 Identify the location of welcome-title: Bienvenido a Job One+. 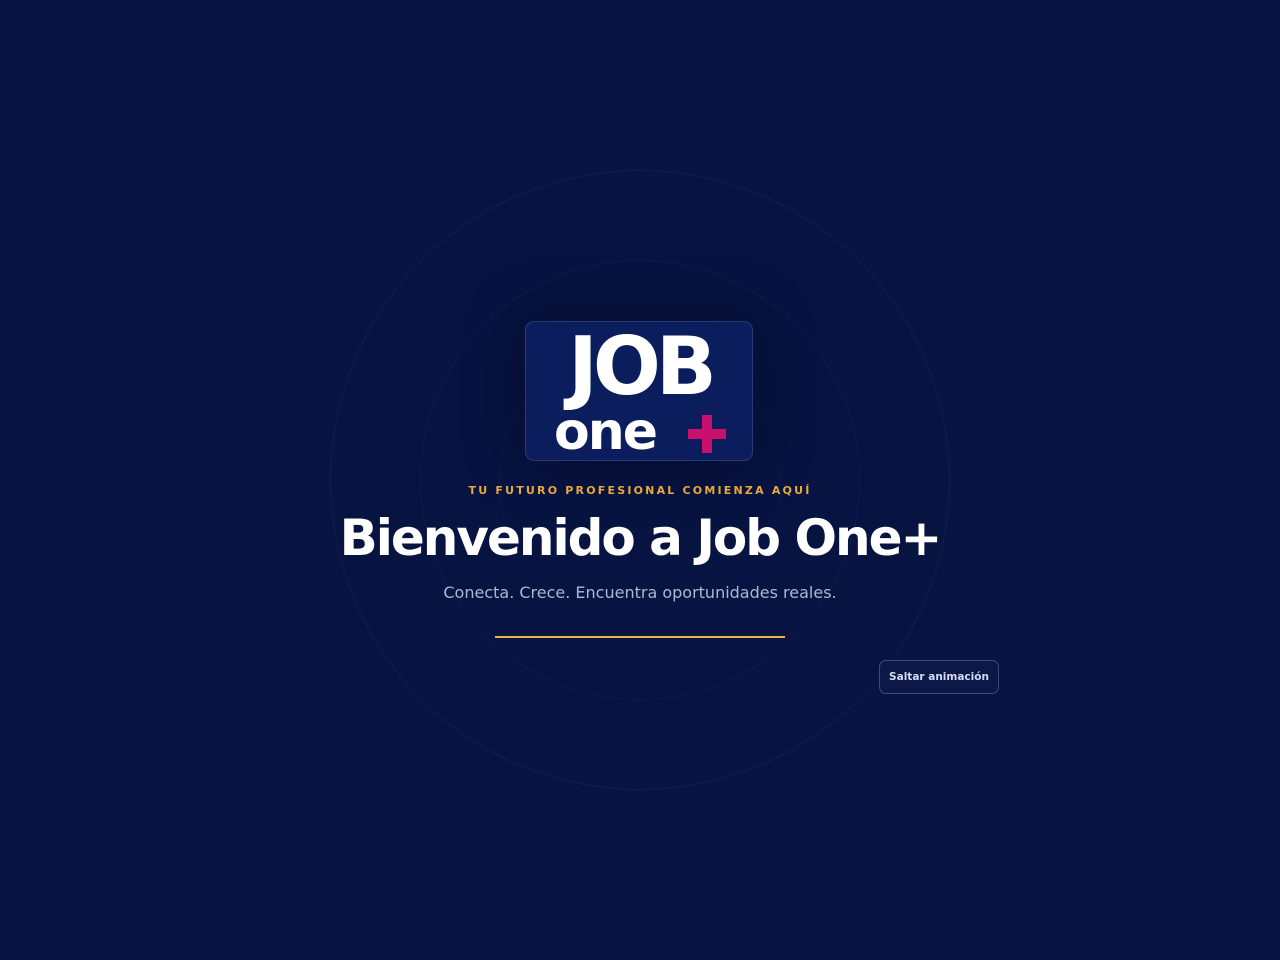
(641, 538).